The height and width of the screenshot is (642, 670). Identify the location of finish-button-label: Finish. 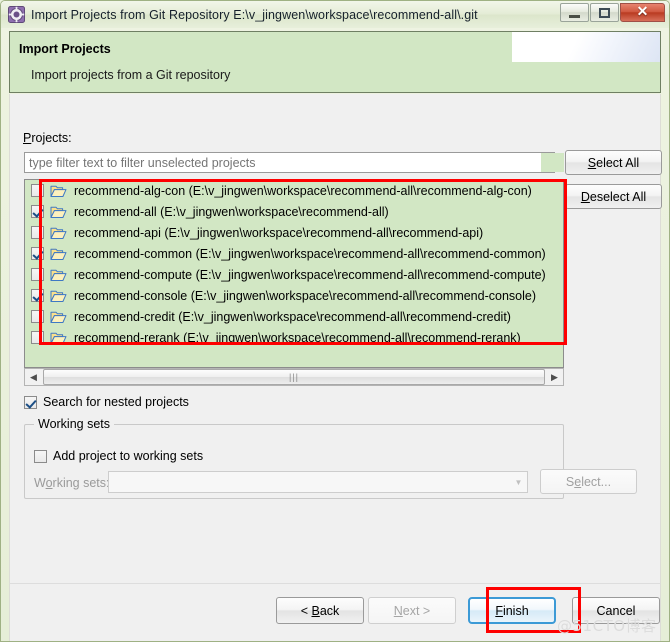
(512, 610).